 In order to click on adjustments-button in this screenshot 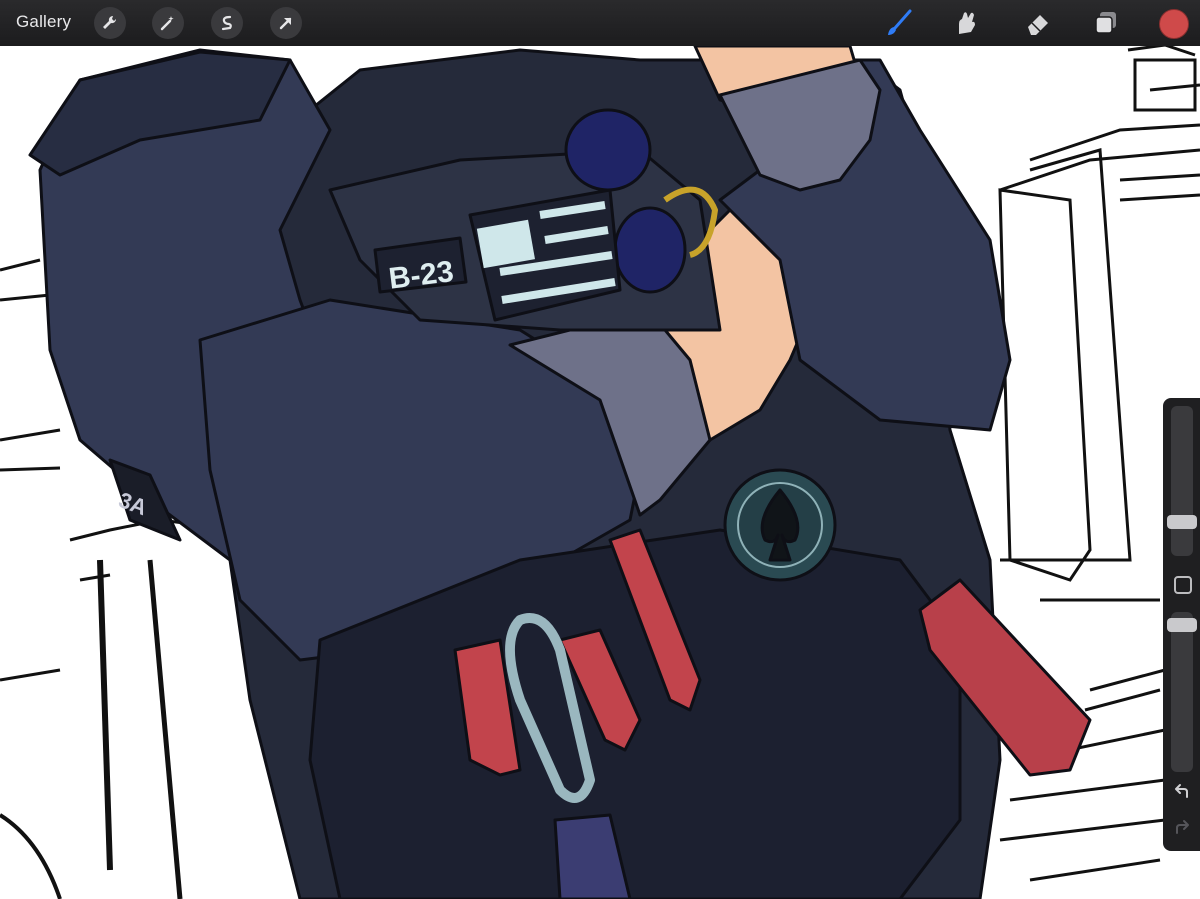, I will do `click(168, 23)`.